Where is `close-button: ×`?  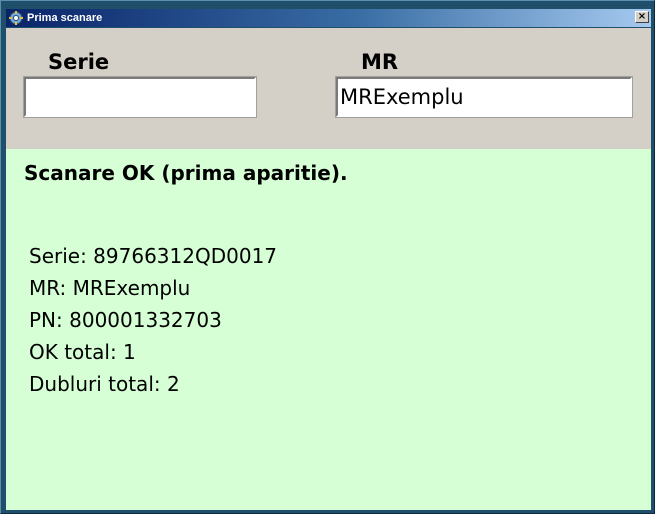
close-button: × is located at coordinates (642, 17).